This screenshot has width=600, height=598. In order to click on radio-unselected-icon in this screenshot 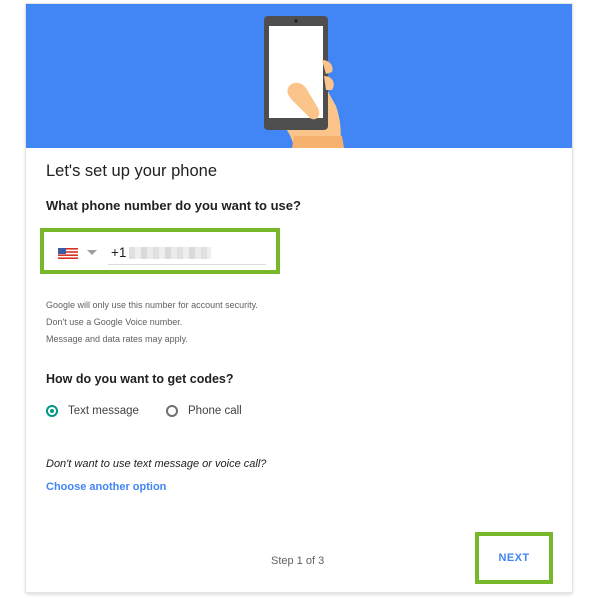, I will do `click(172, 411)`.